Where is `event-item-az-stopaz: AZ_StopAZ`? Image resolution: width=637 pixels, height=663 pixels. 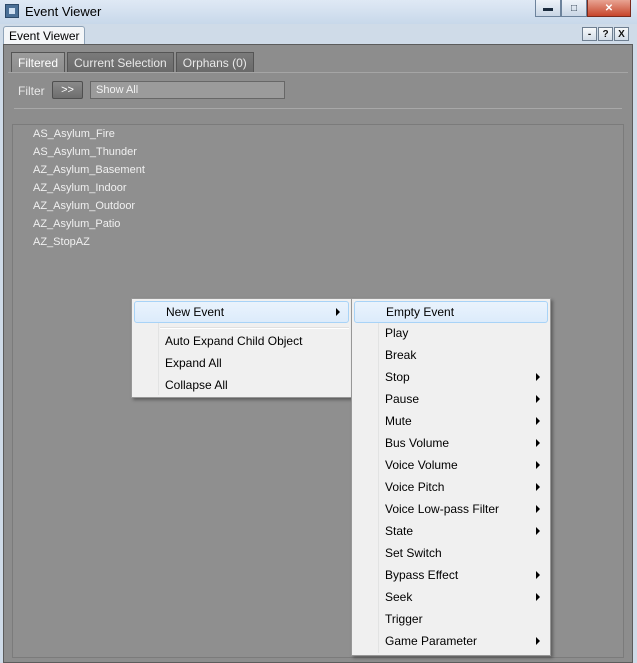 event-item-az-stopaz: AZ_StopAZ is located at coordinates (61, 242).